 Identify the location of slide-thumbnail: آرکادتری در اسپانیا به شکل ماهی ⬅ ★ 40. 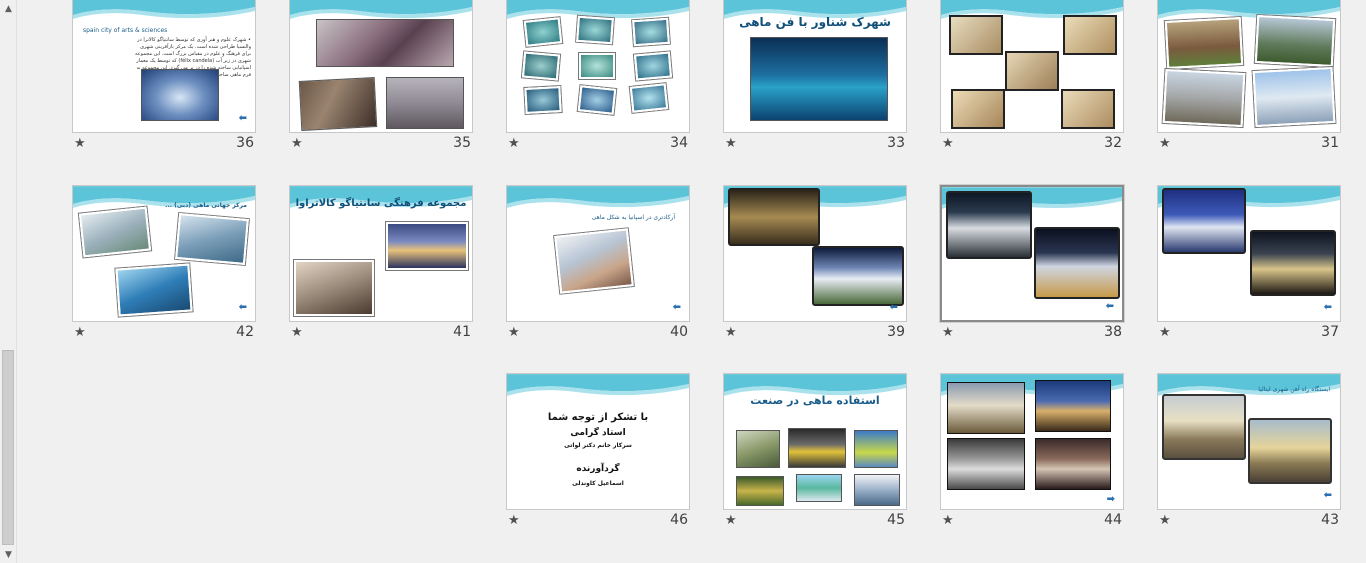
(598, 270).